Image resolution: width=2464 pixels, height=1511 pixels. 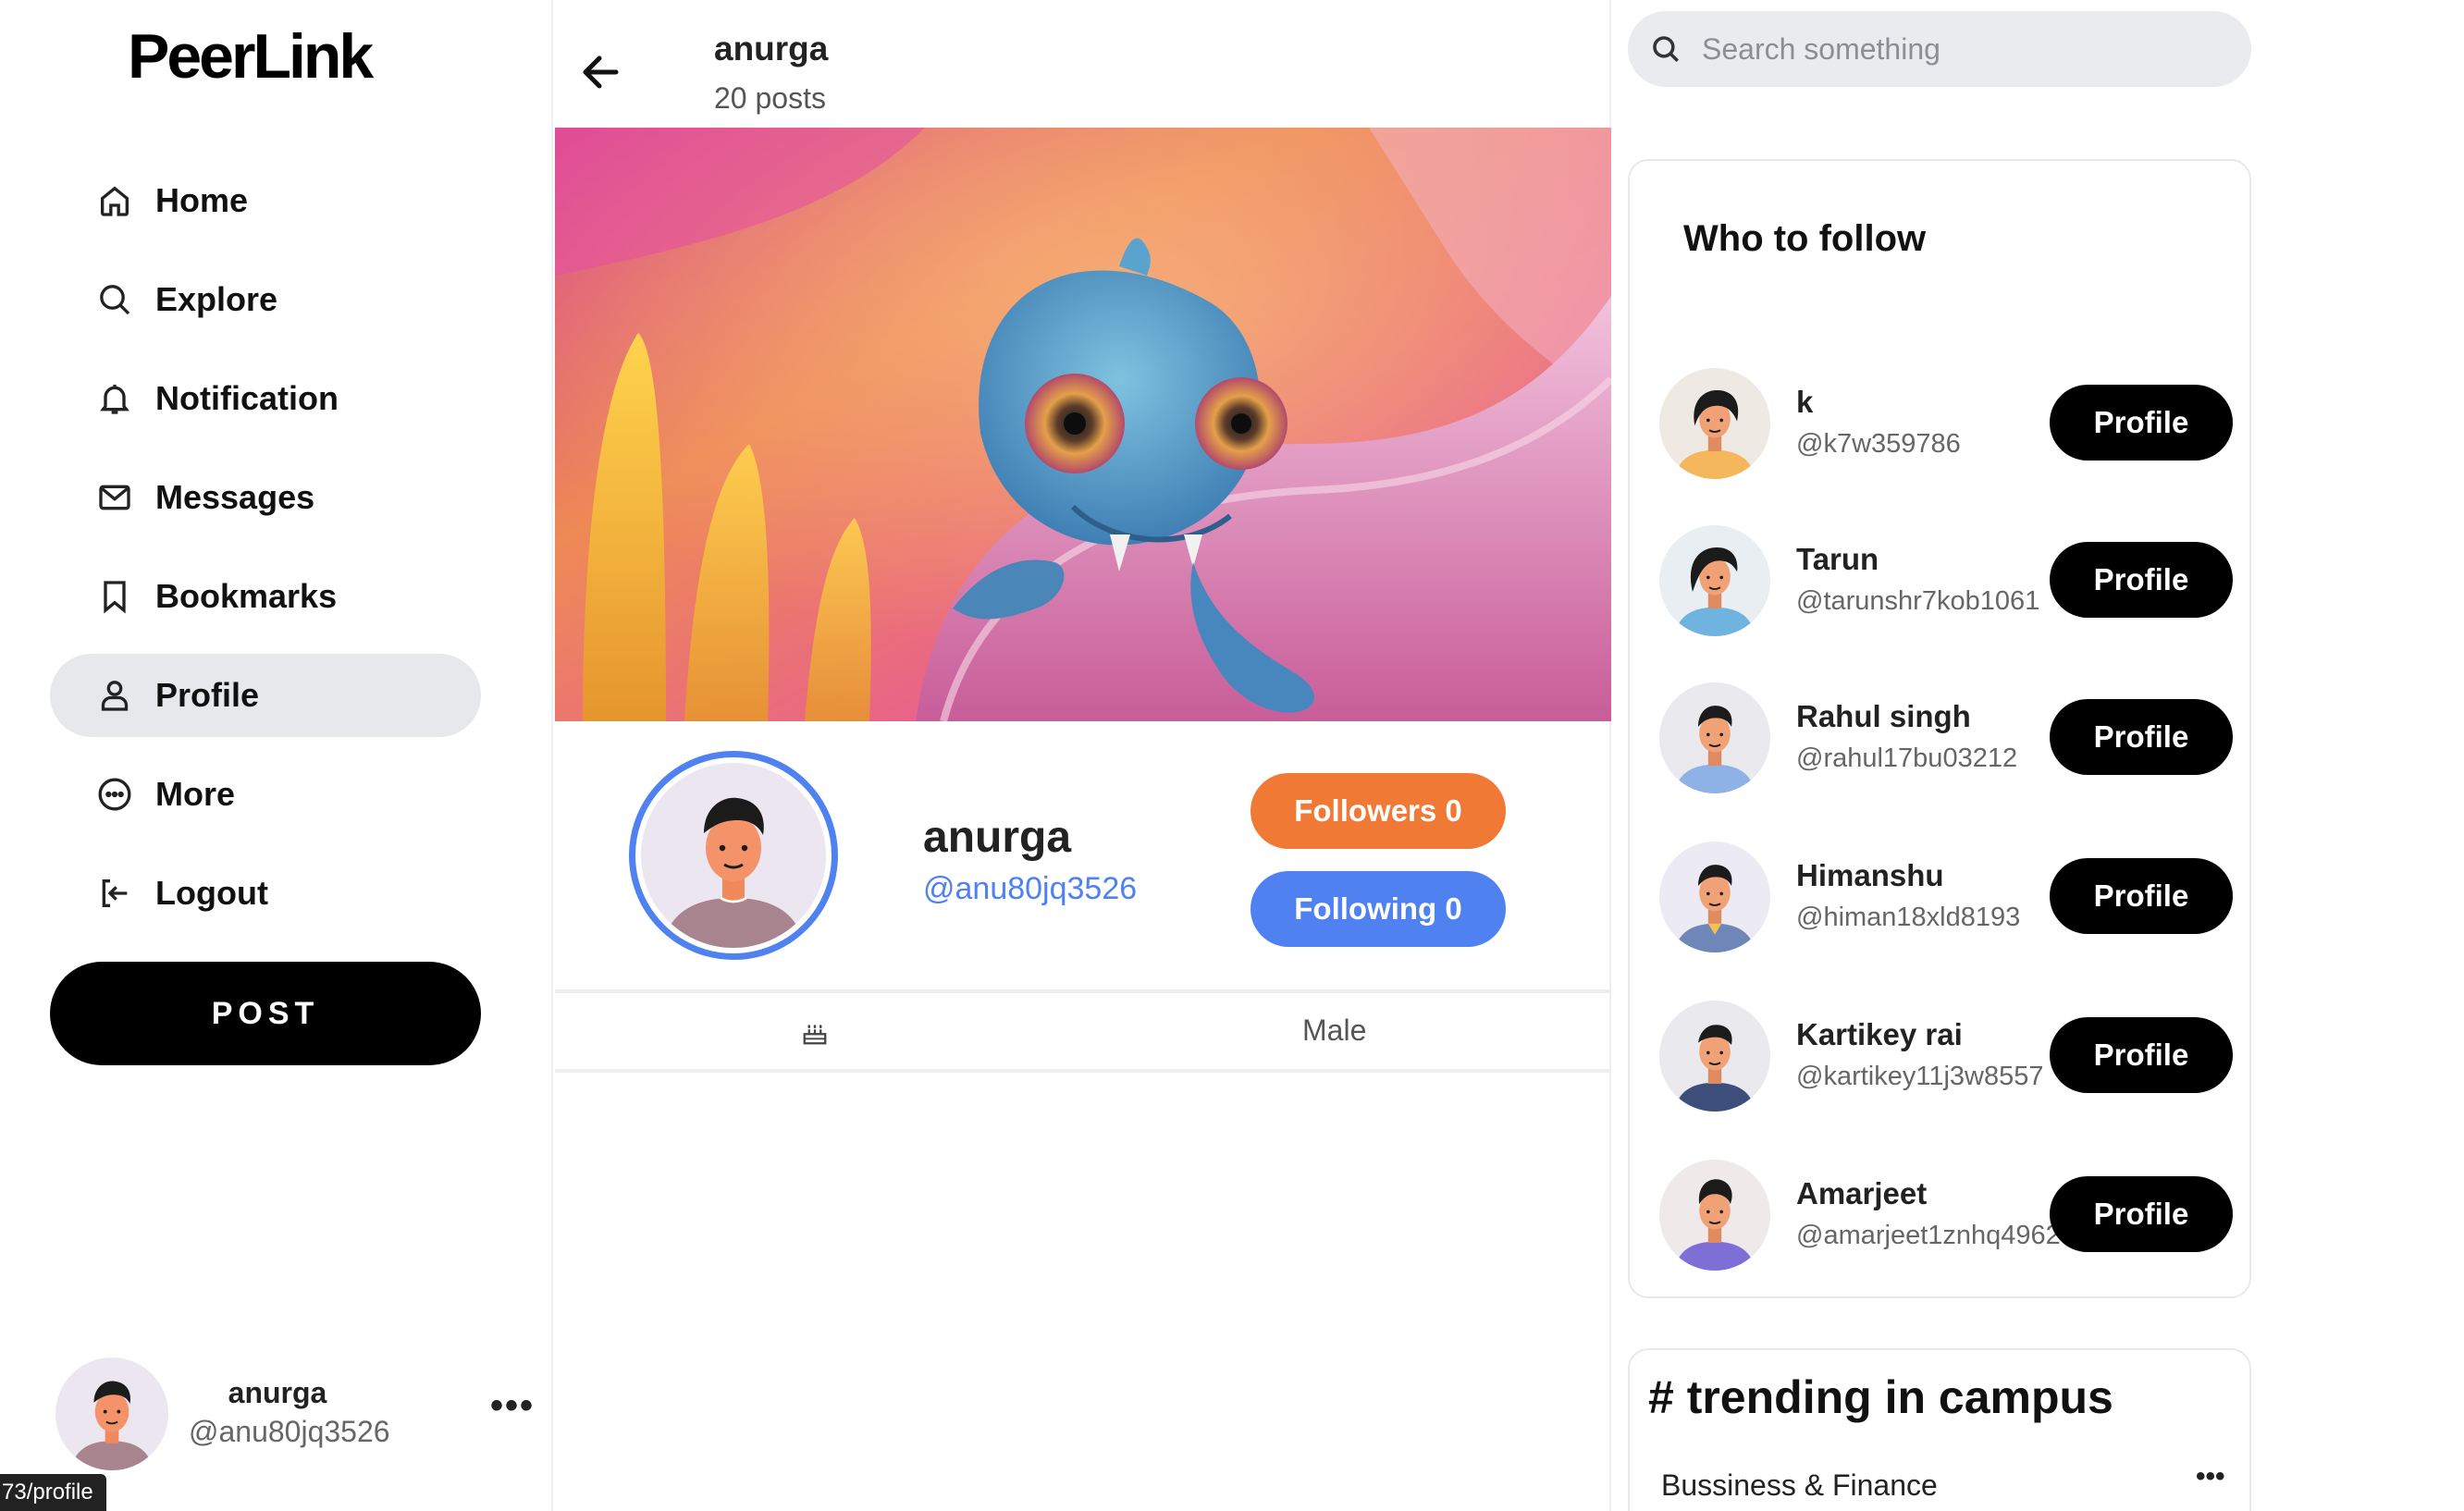 I want to click on follow-user-handle: @kartikey11j3w8557, so click(x=1920, y=1076).